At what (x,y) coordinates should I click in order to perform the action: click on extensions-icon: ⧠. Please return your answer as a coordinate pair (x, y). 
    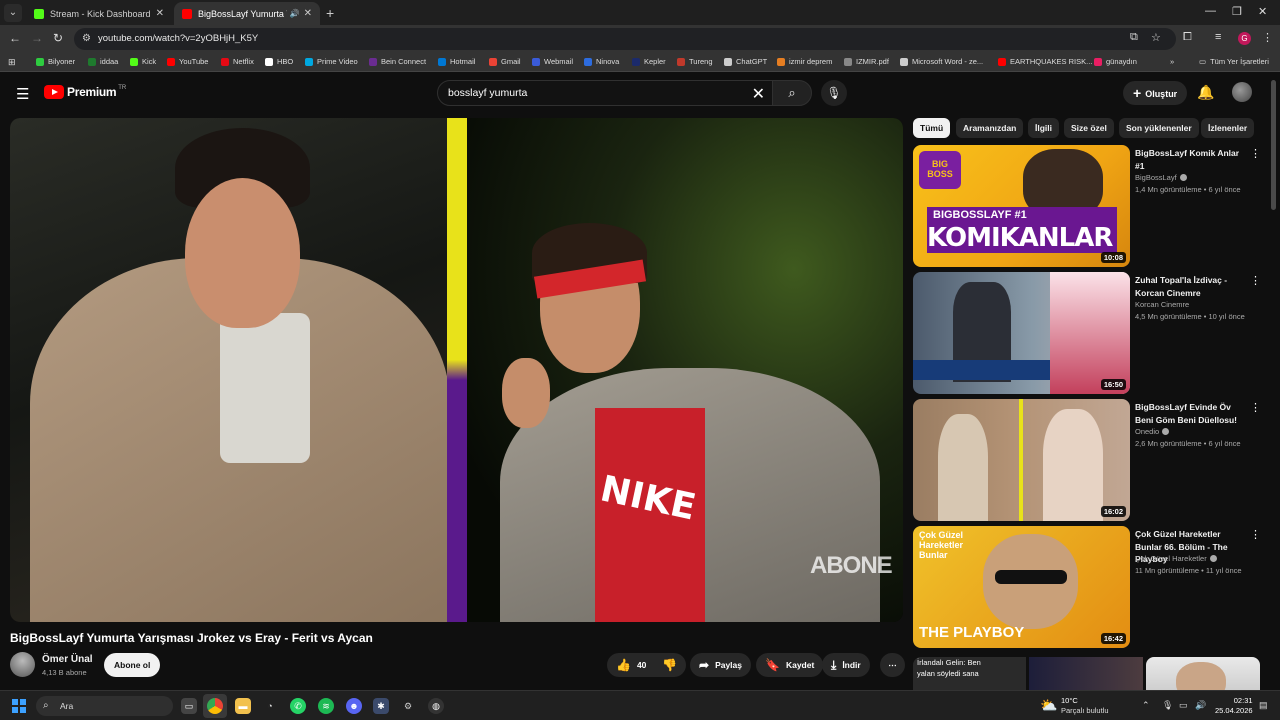
    Looking at the image, I should click on (1187, 37).